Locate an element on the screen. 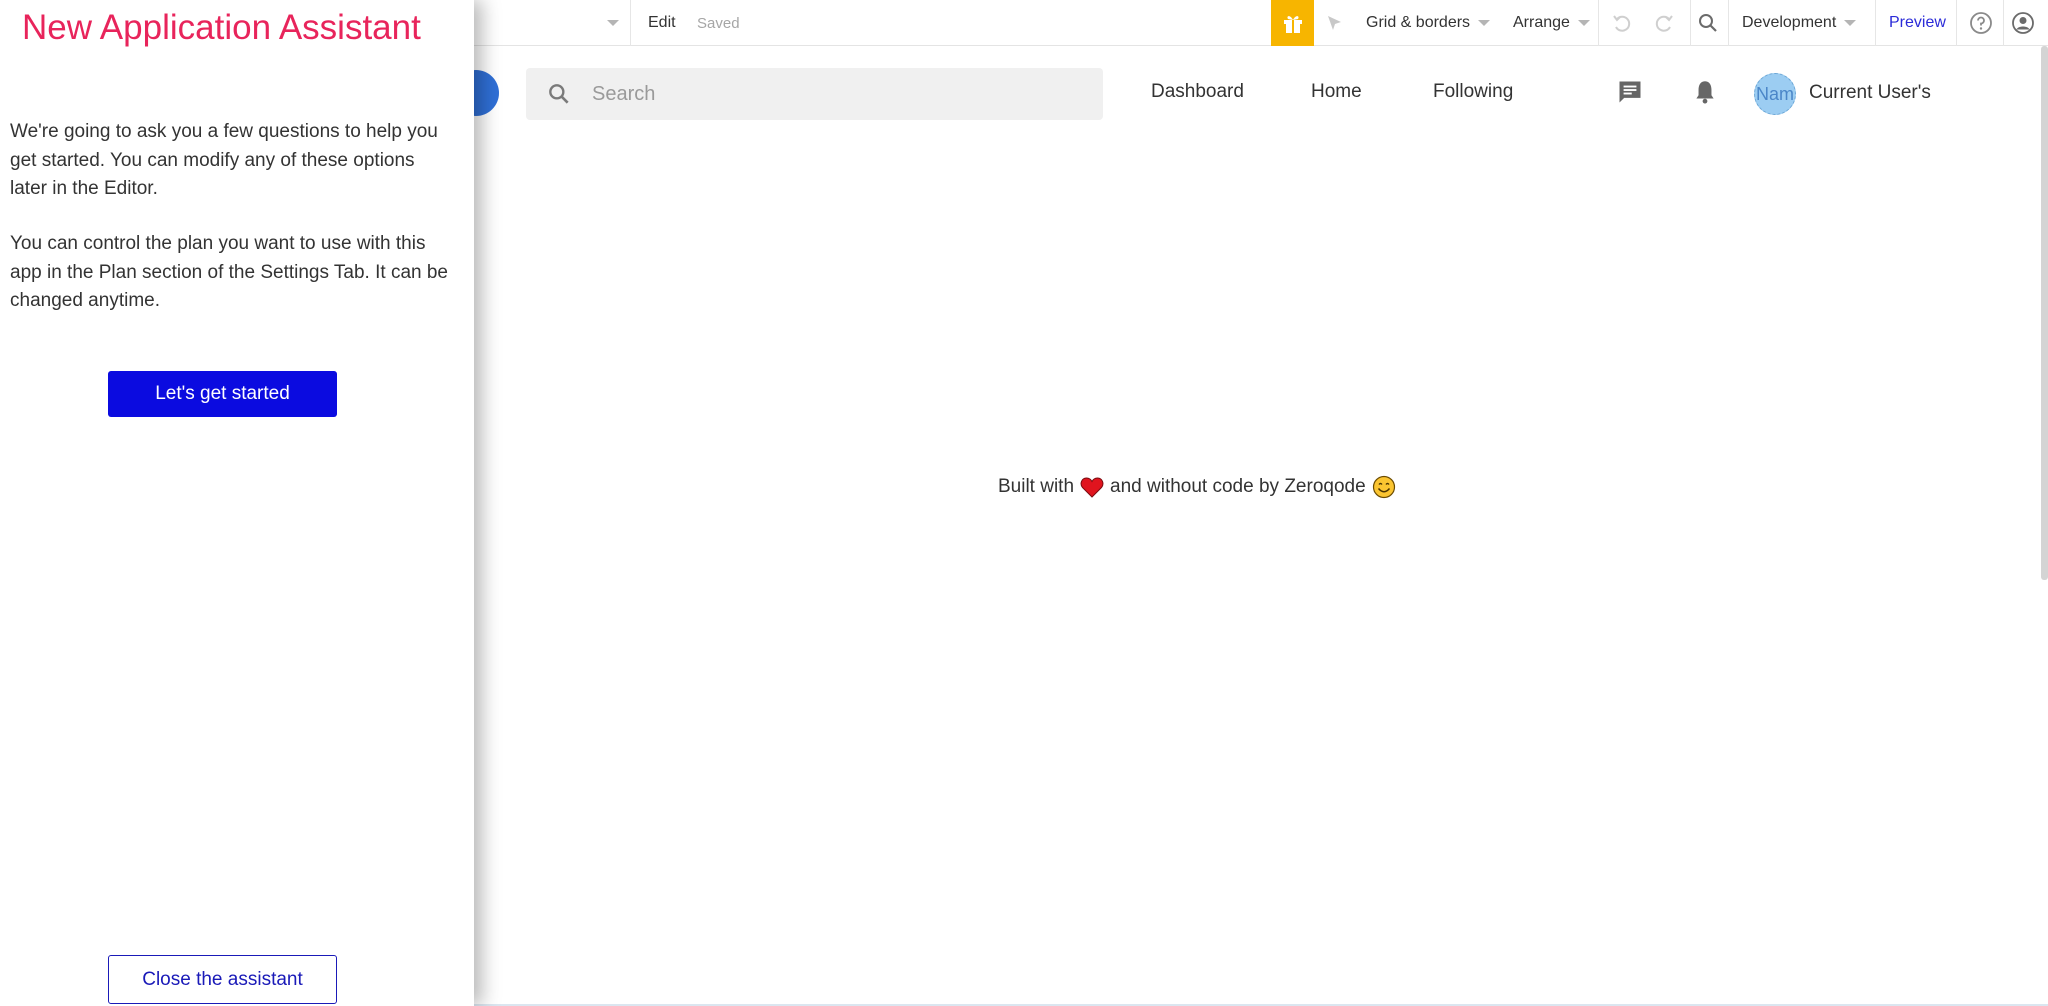 The width and height of the screenshot is (2048, 1006). nav-following: Following is located at coordinates (1473, 92).